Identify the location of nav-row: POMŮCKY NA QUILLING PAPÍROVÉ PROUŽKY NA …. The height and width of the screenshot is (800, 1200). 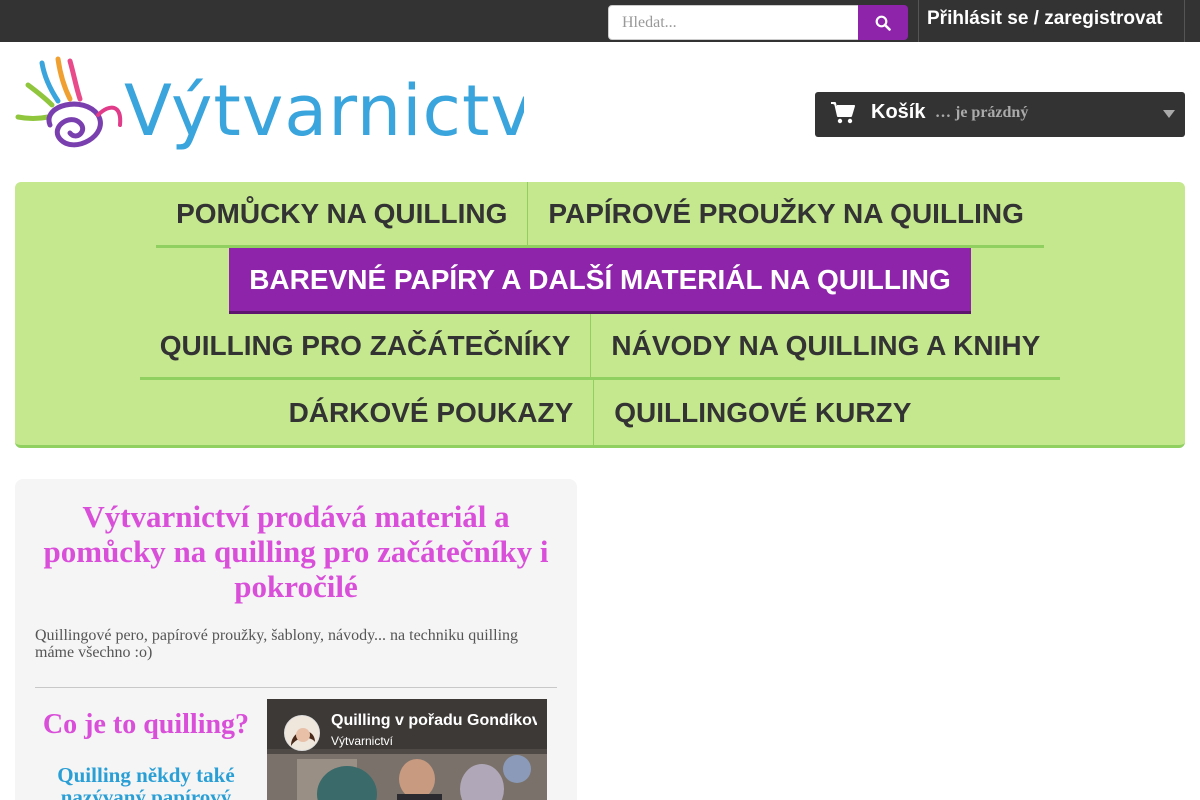
(600, 215).